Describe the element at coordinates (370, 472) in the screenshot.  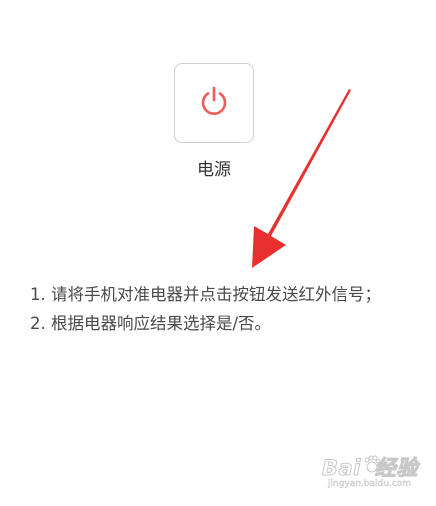
I see `watermark-logo: Bai 经验 jingyan.baidu.com` at that location.